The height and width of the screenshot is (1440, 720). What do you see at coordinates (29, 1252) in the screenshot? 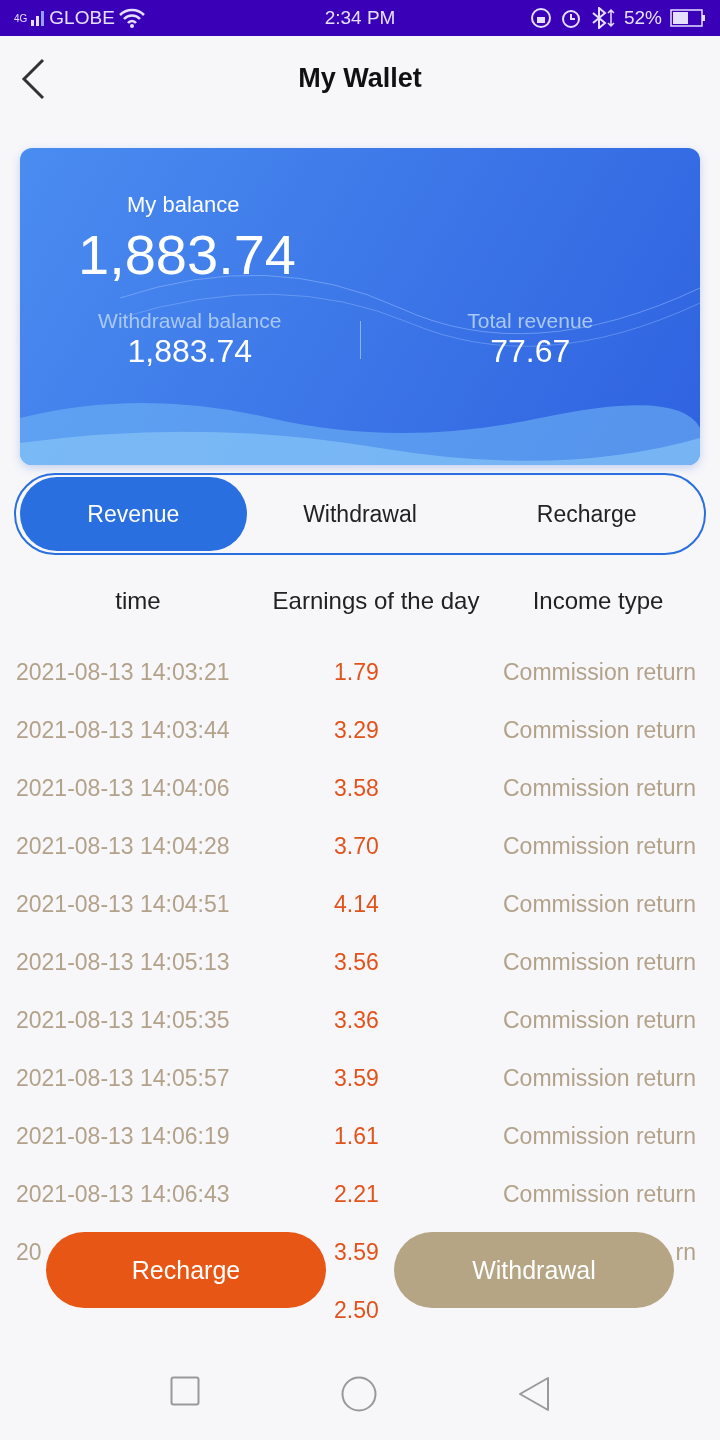
I see `time-text: 20` at bounding box center [29, 1252].